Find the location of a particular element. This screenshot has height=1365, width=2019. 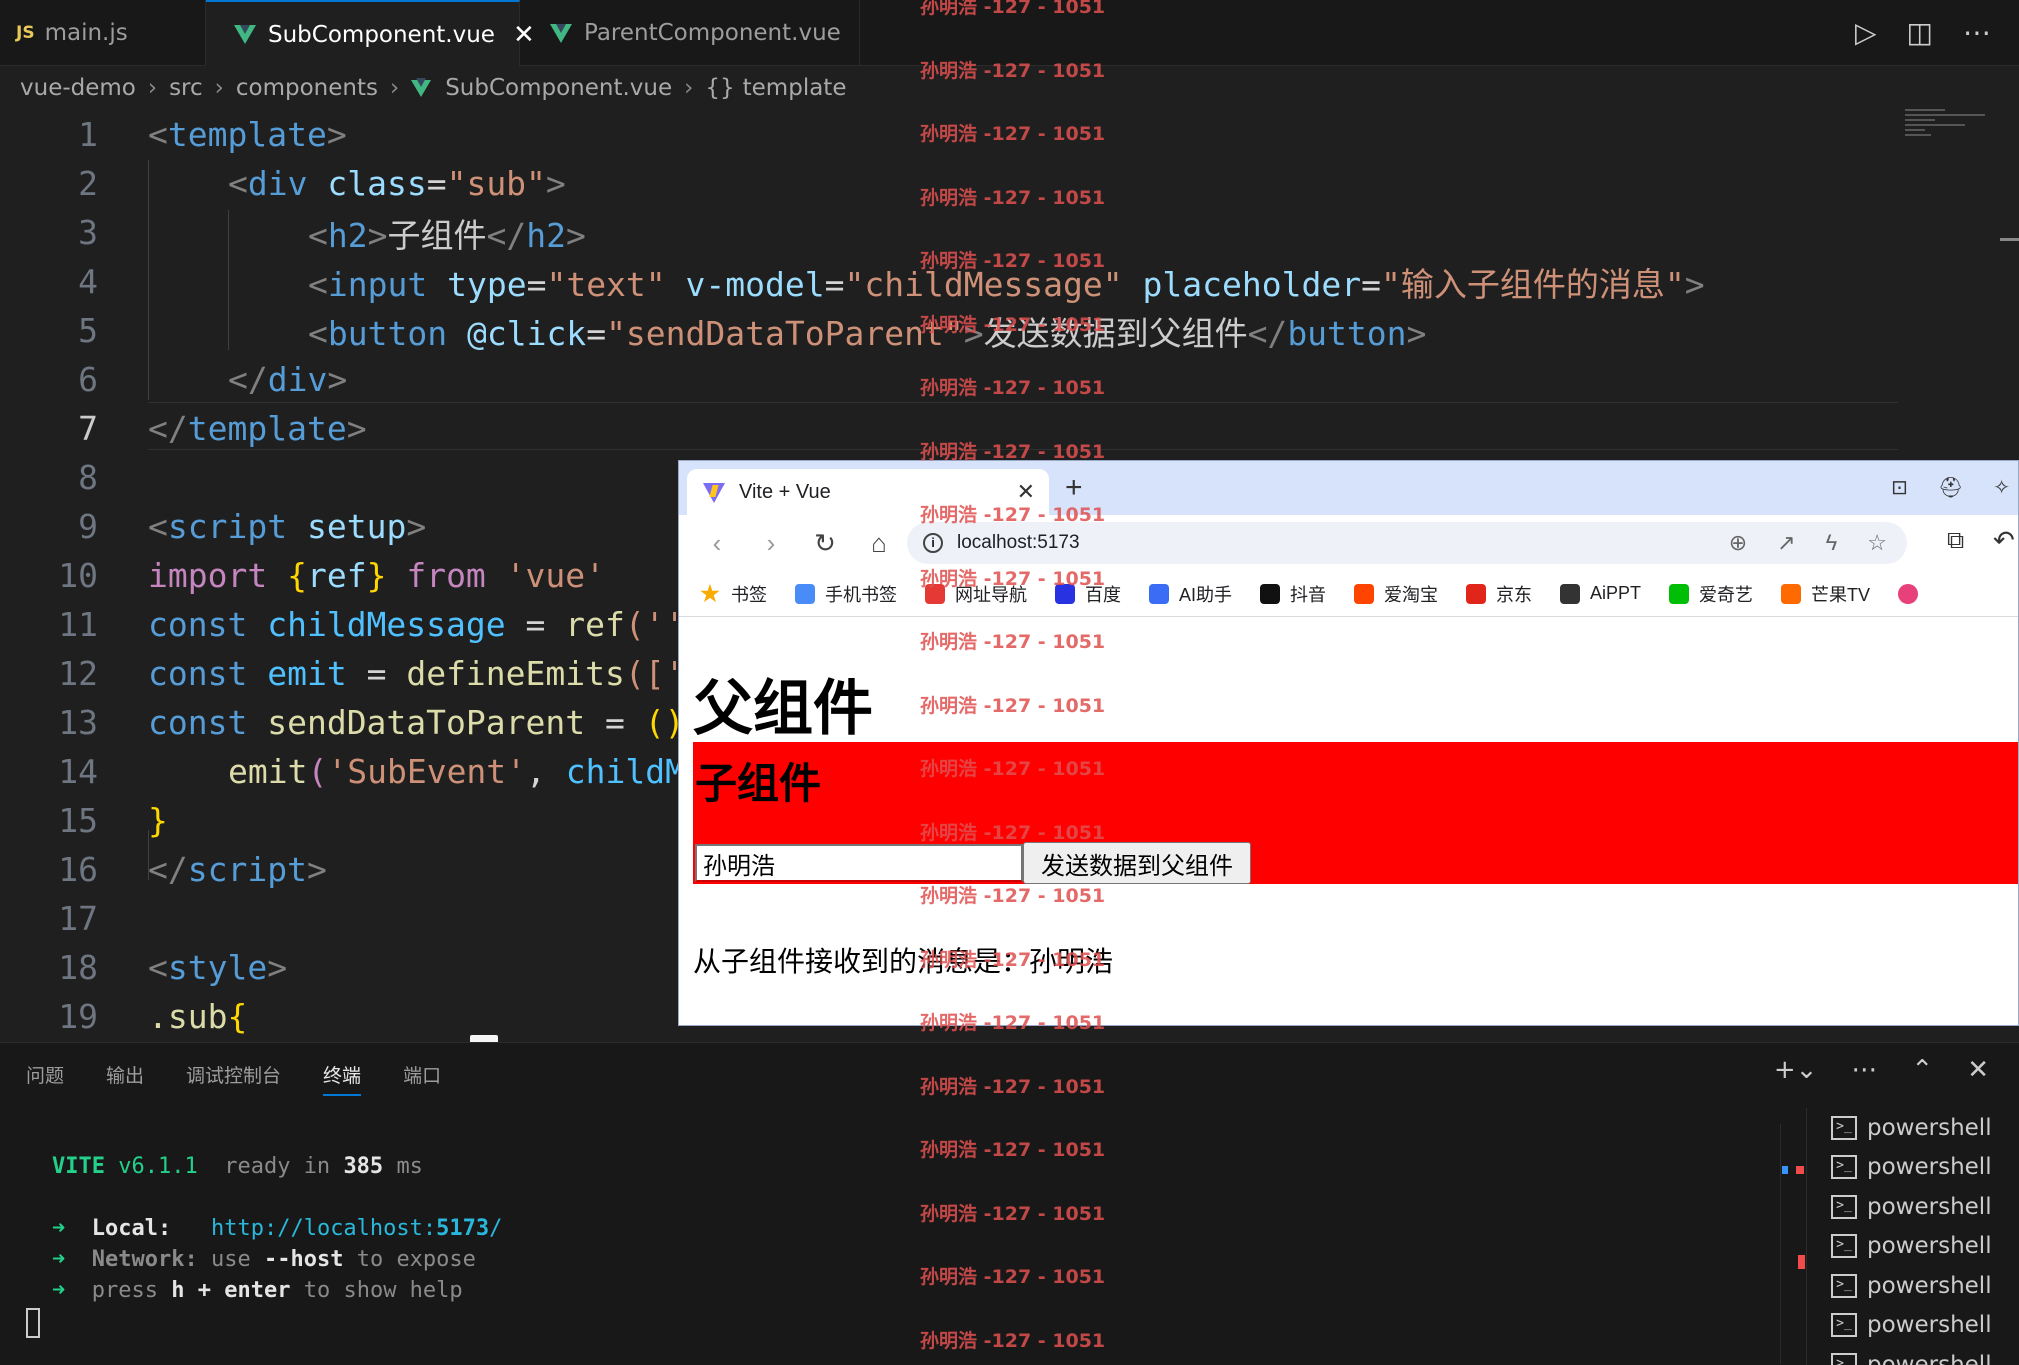

tab-subcomponent-vue: SubComponent.vue ✕ is located at coordinates (370, 33).